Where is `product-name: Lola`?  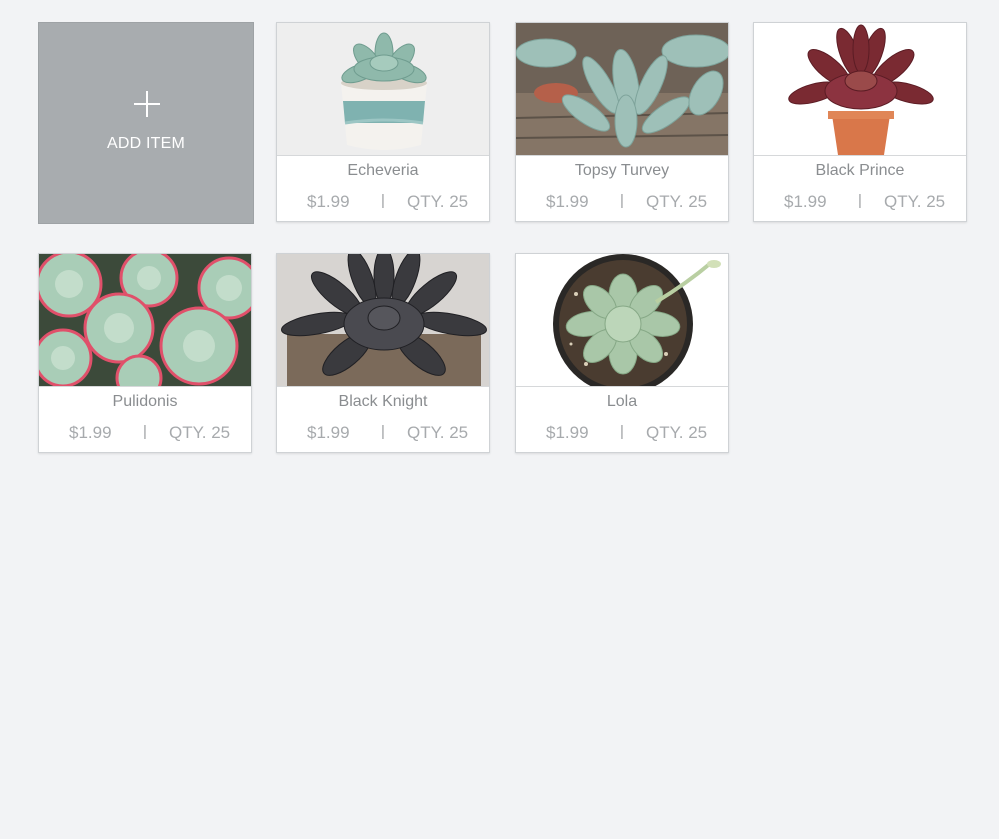 product-name: Lola is located at coordinates (622, 401).